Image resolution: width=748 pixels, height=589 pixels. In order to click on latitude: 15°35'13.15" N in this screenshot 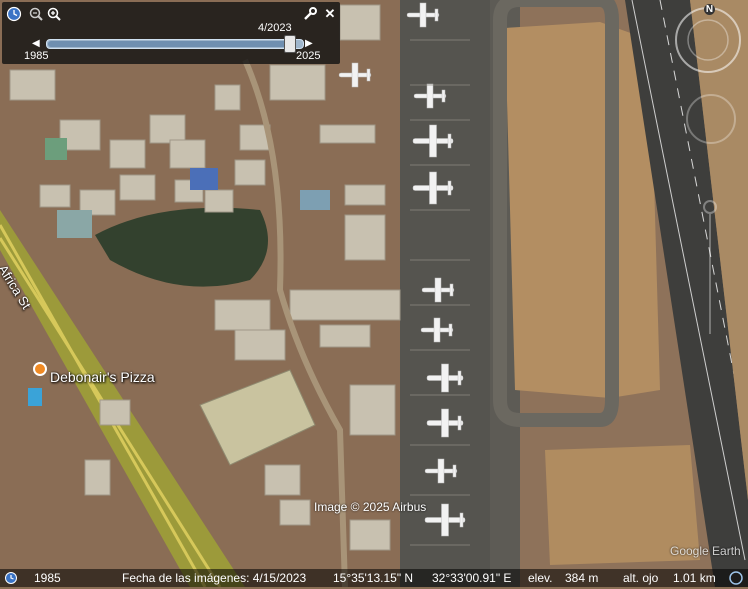, I will do `click(373, 578)`.